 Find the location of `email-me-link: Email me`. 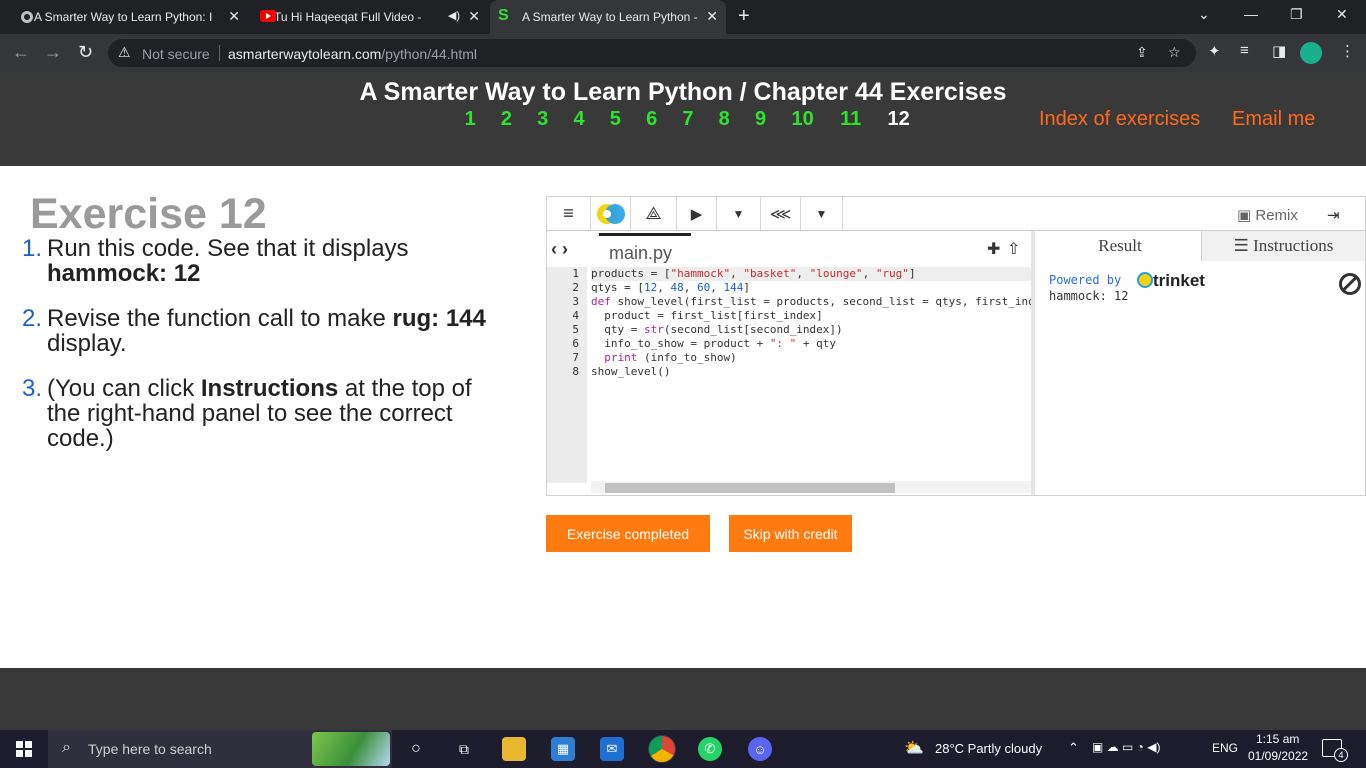

email-me-link: Email me is located at coordinates (1273, 119).